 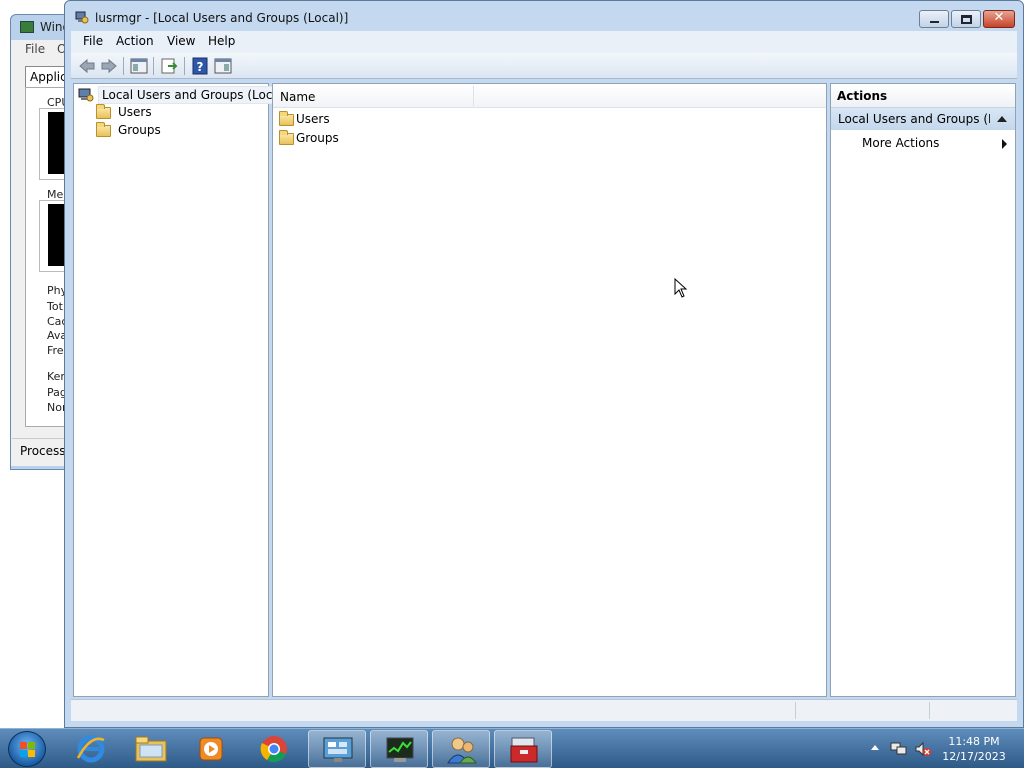 I want to click on list-item-label: Groups, so click(x=317, y=138).